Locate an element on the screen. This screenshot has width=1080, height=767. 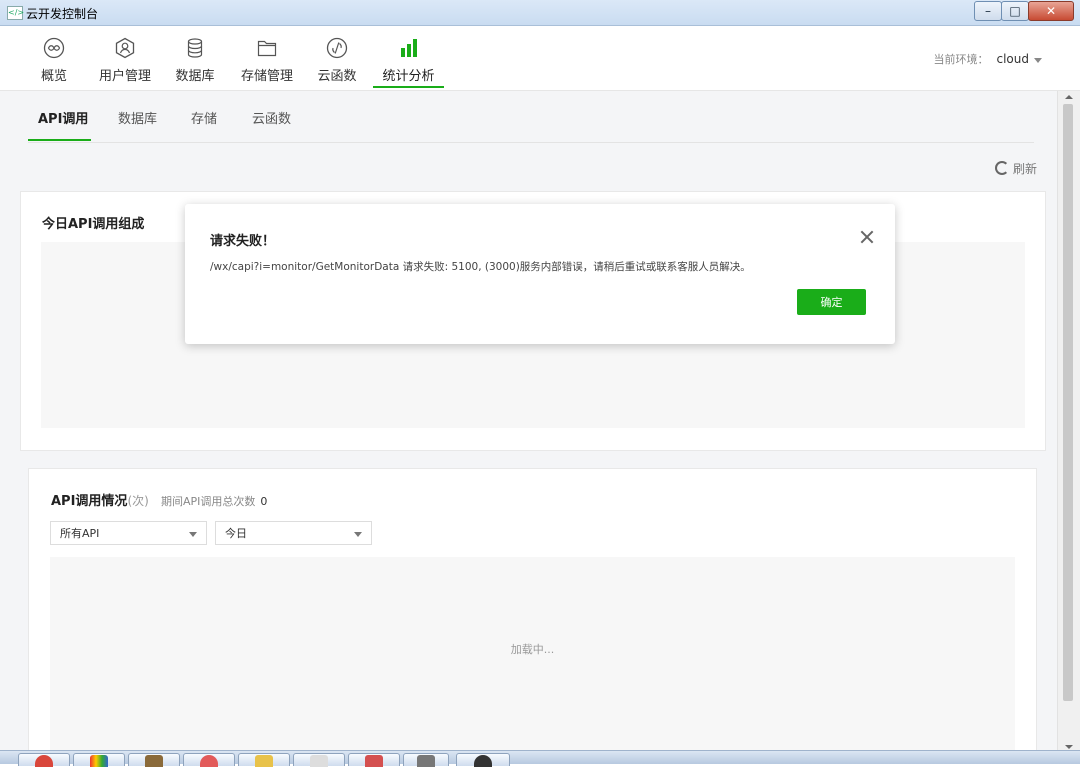
user-management-icon is located at coordinates (125, 48).